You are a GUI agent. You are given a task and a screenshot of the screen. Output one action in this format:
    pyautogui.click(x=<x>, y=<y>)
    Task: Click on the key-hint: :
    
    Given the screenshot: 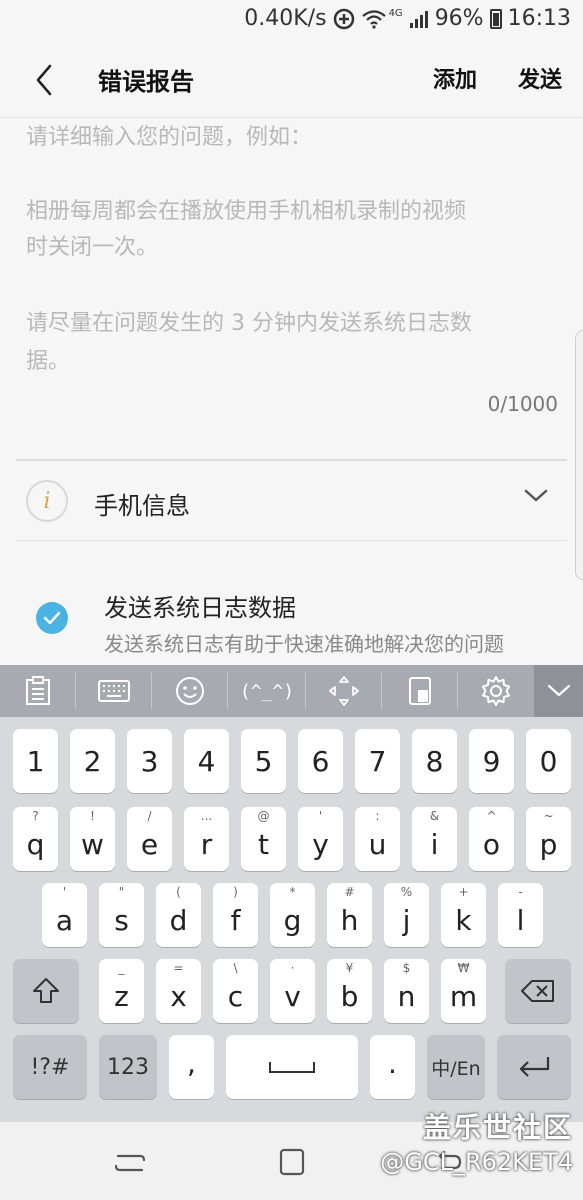 What is the action you would take?
    pyautogui.click(x=377, y=816)
    